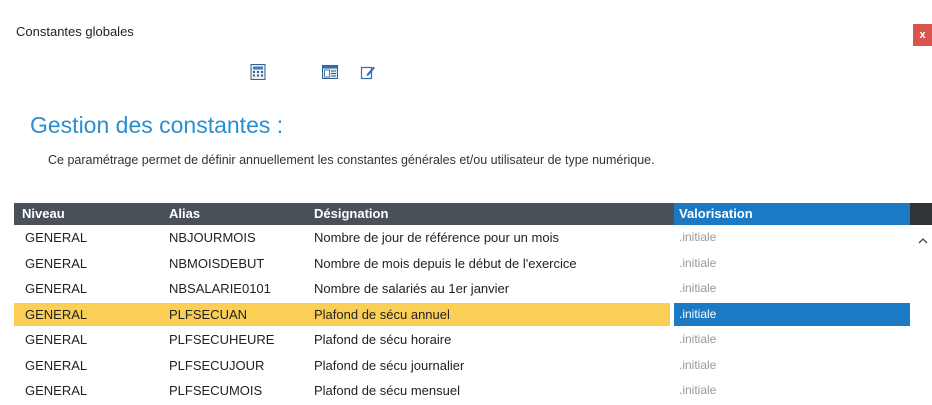 This screenshot has width=932, height=405. Describe the element at coordinates (368, 72) in the screenshot. I see `edit-icon` at that location.